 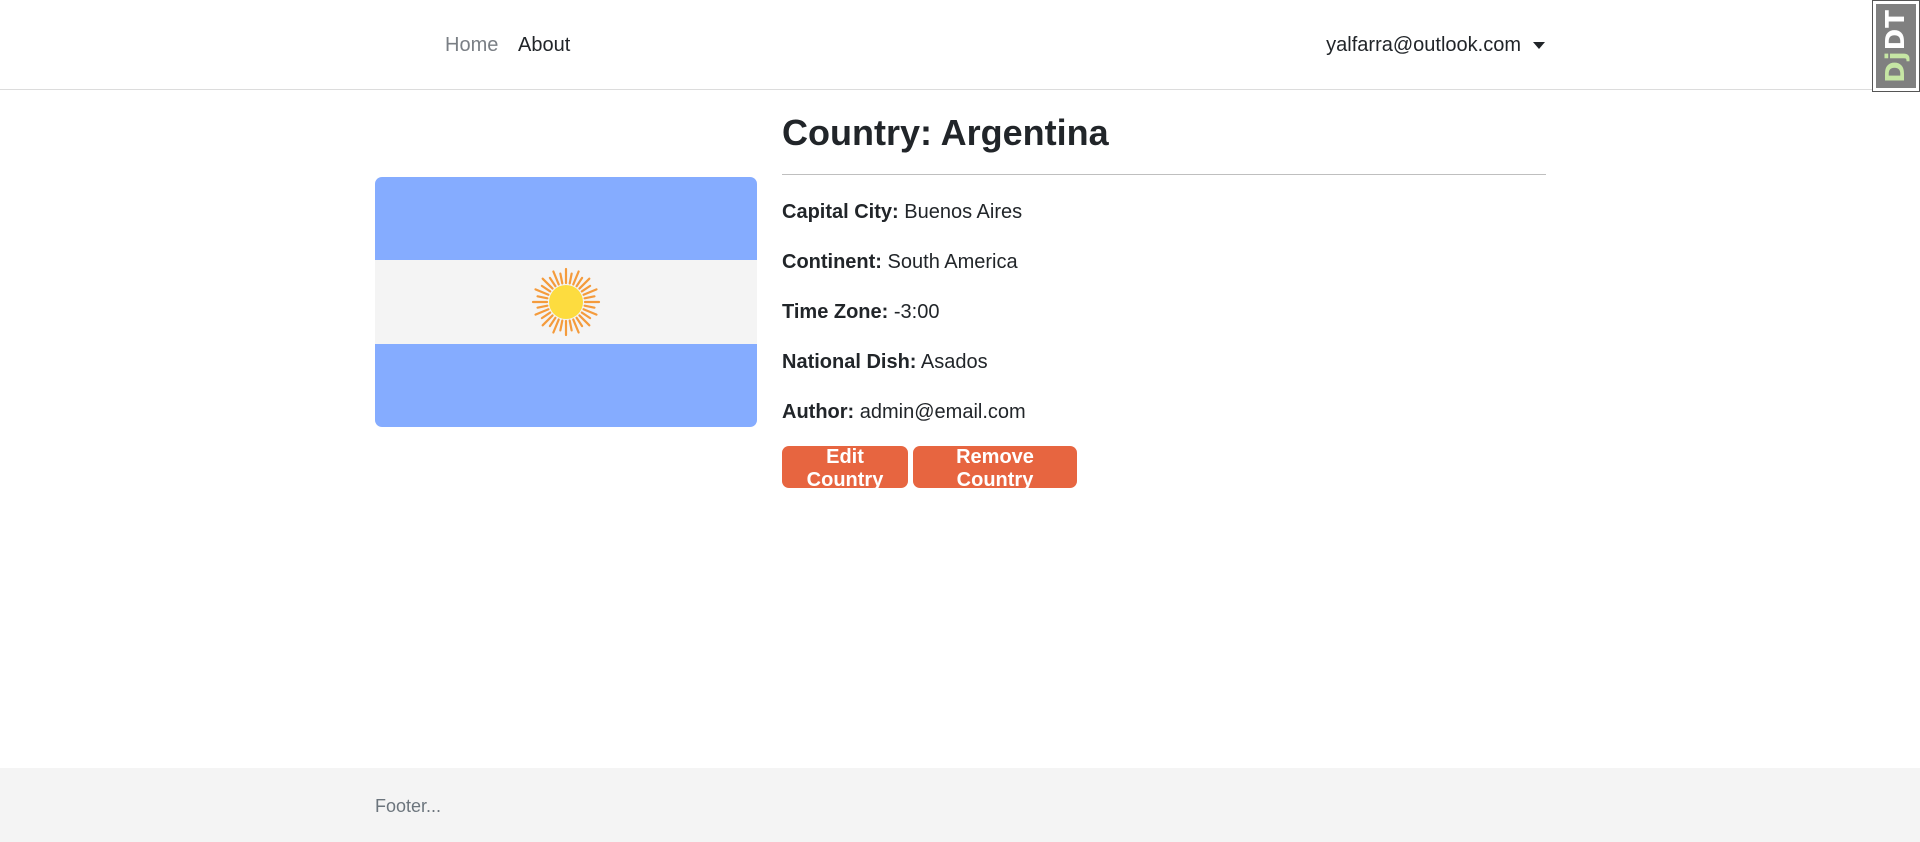 What do you see at coordinates (835, 312) in the screenshot?
I see `field-label: Time Zone:` at bounding box center [835, 312].